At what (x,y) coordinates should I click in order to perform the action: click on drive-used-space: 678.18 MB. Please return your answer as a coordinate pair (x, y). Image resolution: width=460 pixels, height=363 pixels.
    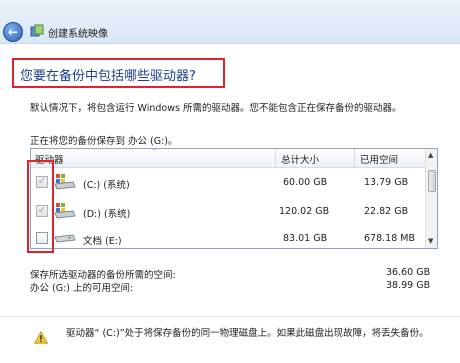
    Looking at the image, I should click on (389, 238).